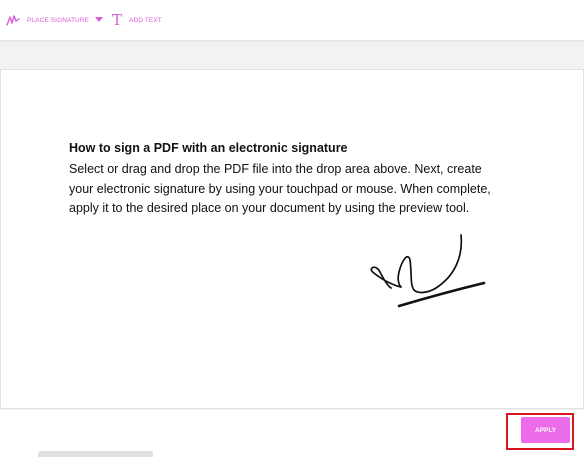 Image resolution: width=584 pixels, height=457 pixels. What do you see at coordinates (95, 454) in the screenshot?
I see `horizontal-scrollbar` at bounding box center [95, 454].